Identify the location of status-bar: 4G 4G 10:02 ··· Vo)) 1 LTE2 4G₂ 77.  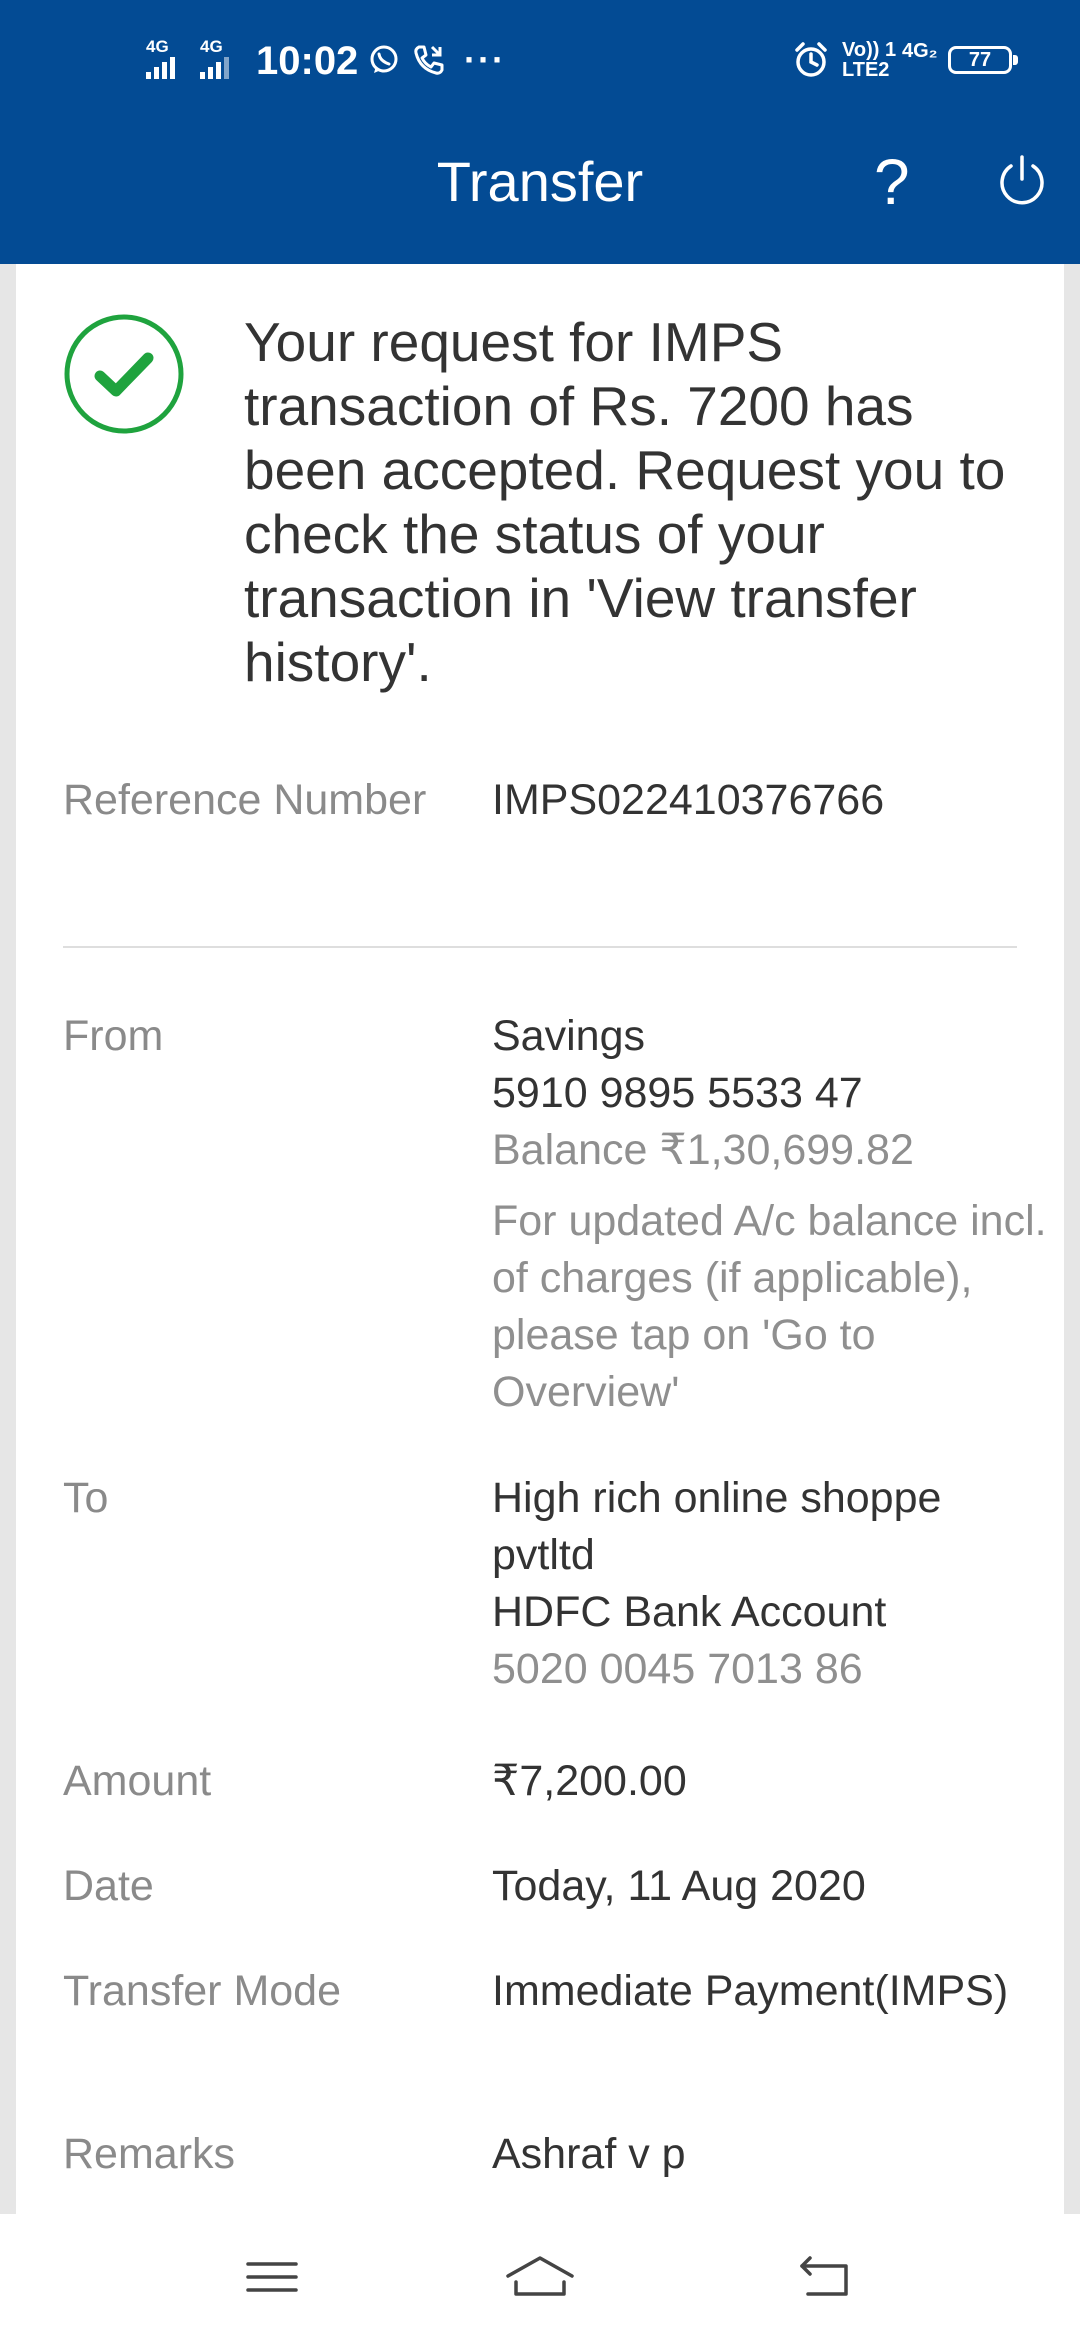
(540, 60).